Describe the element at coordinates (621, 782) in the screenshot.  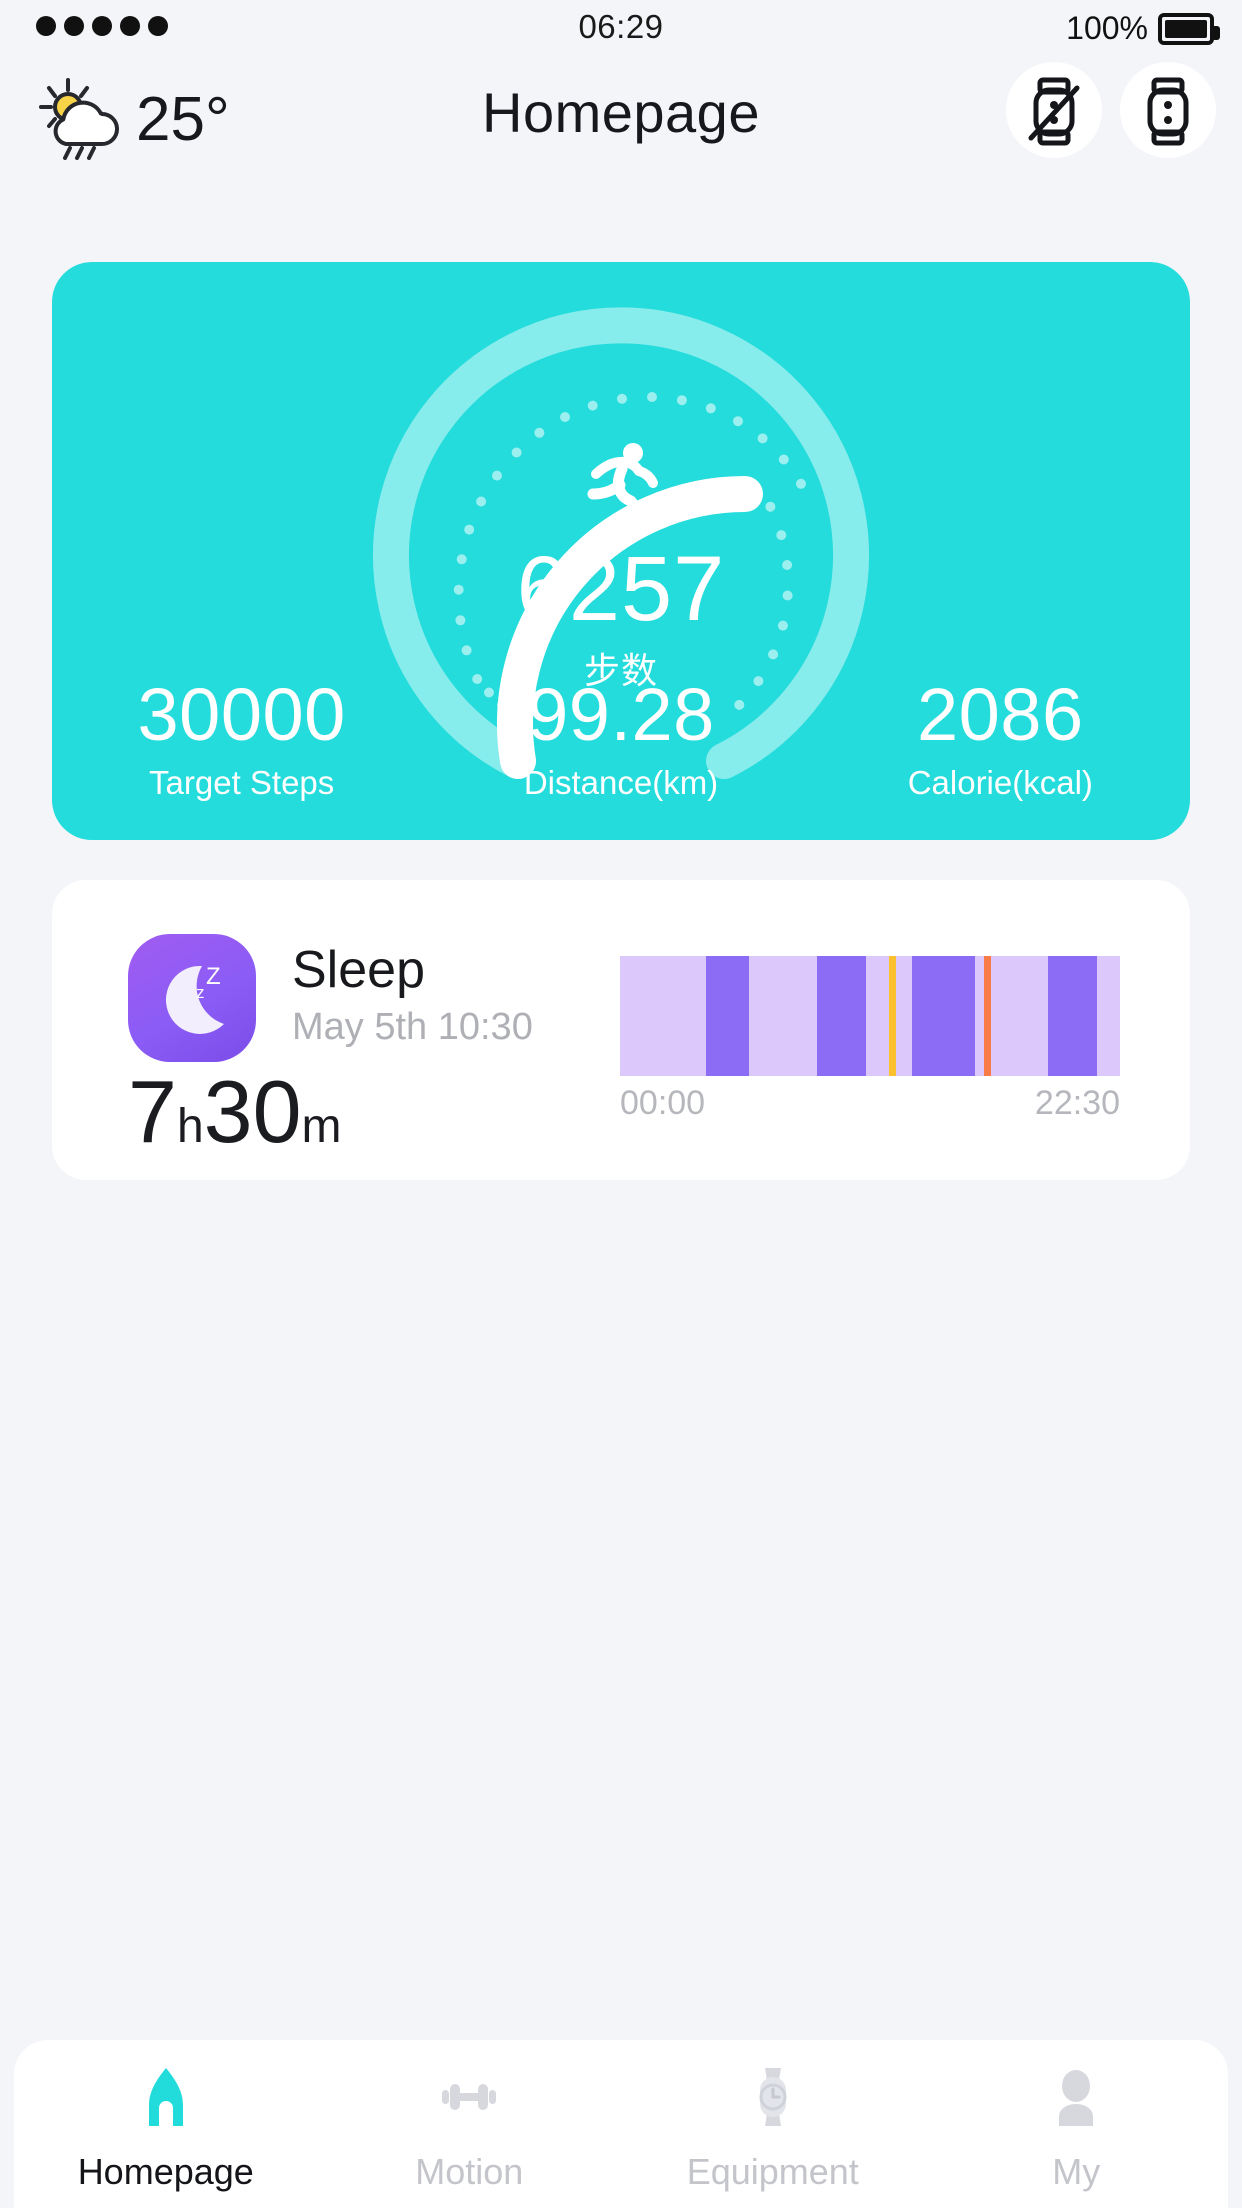
I see `stat-label: Distance(km)` at that location.